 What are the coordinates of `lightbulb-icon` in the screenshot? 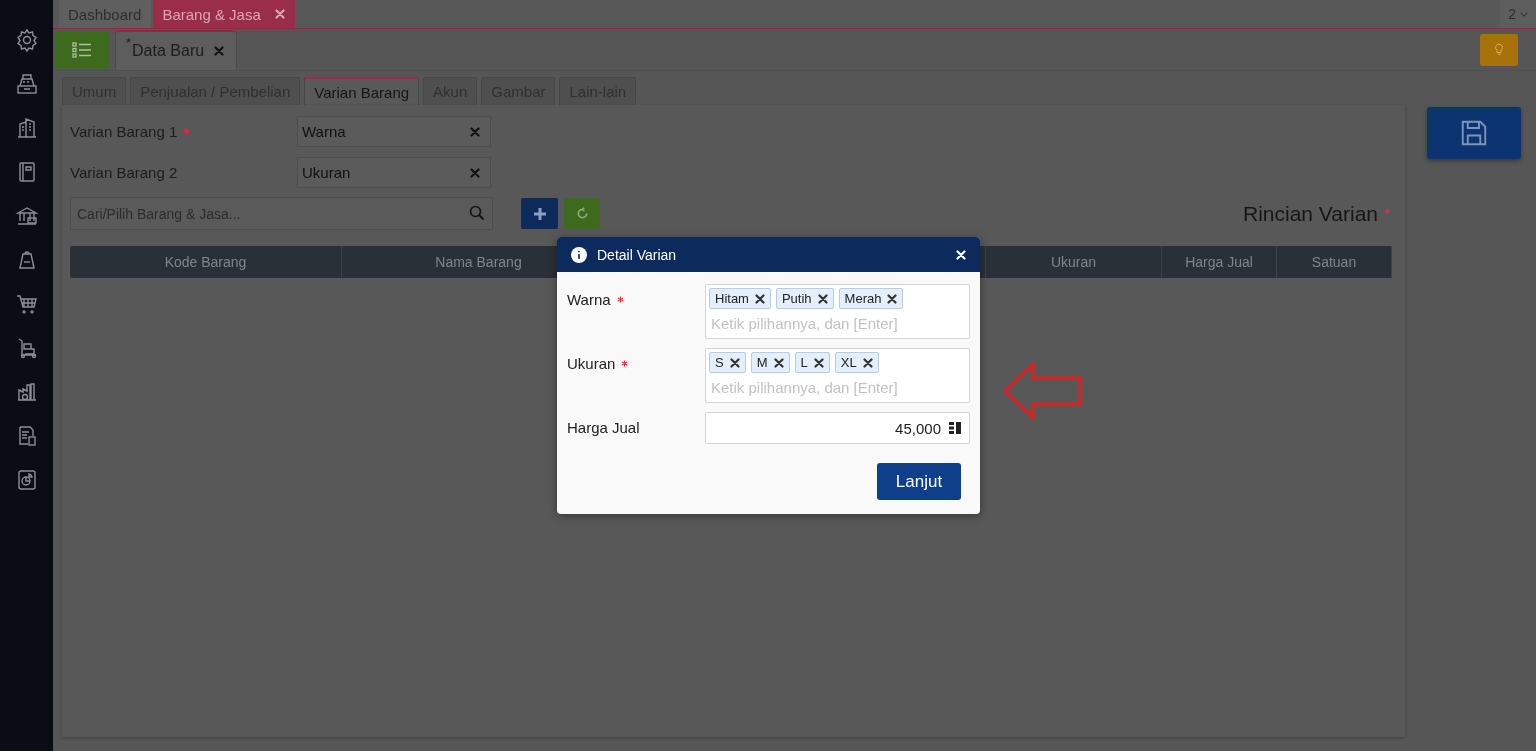 It's located at (1499, 49).